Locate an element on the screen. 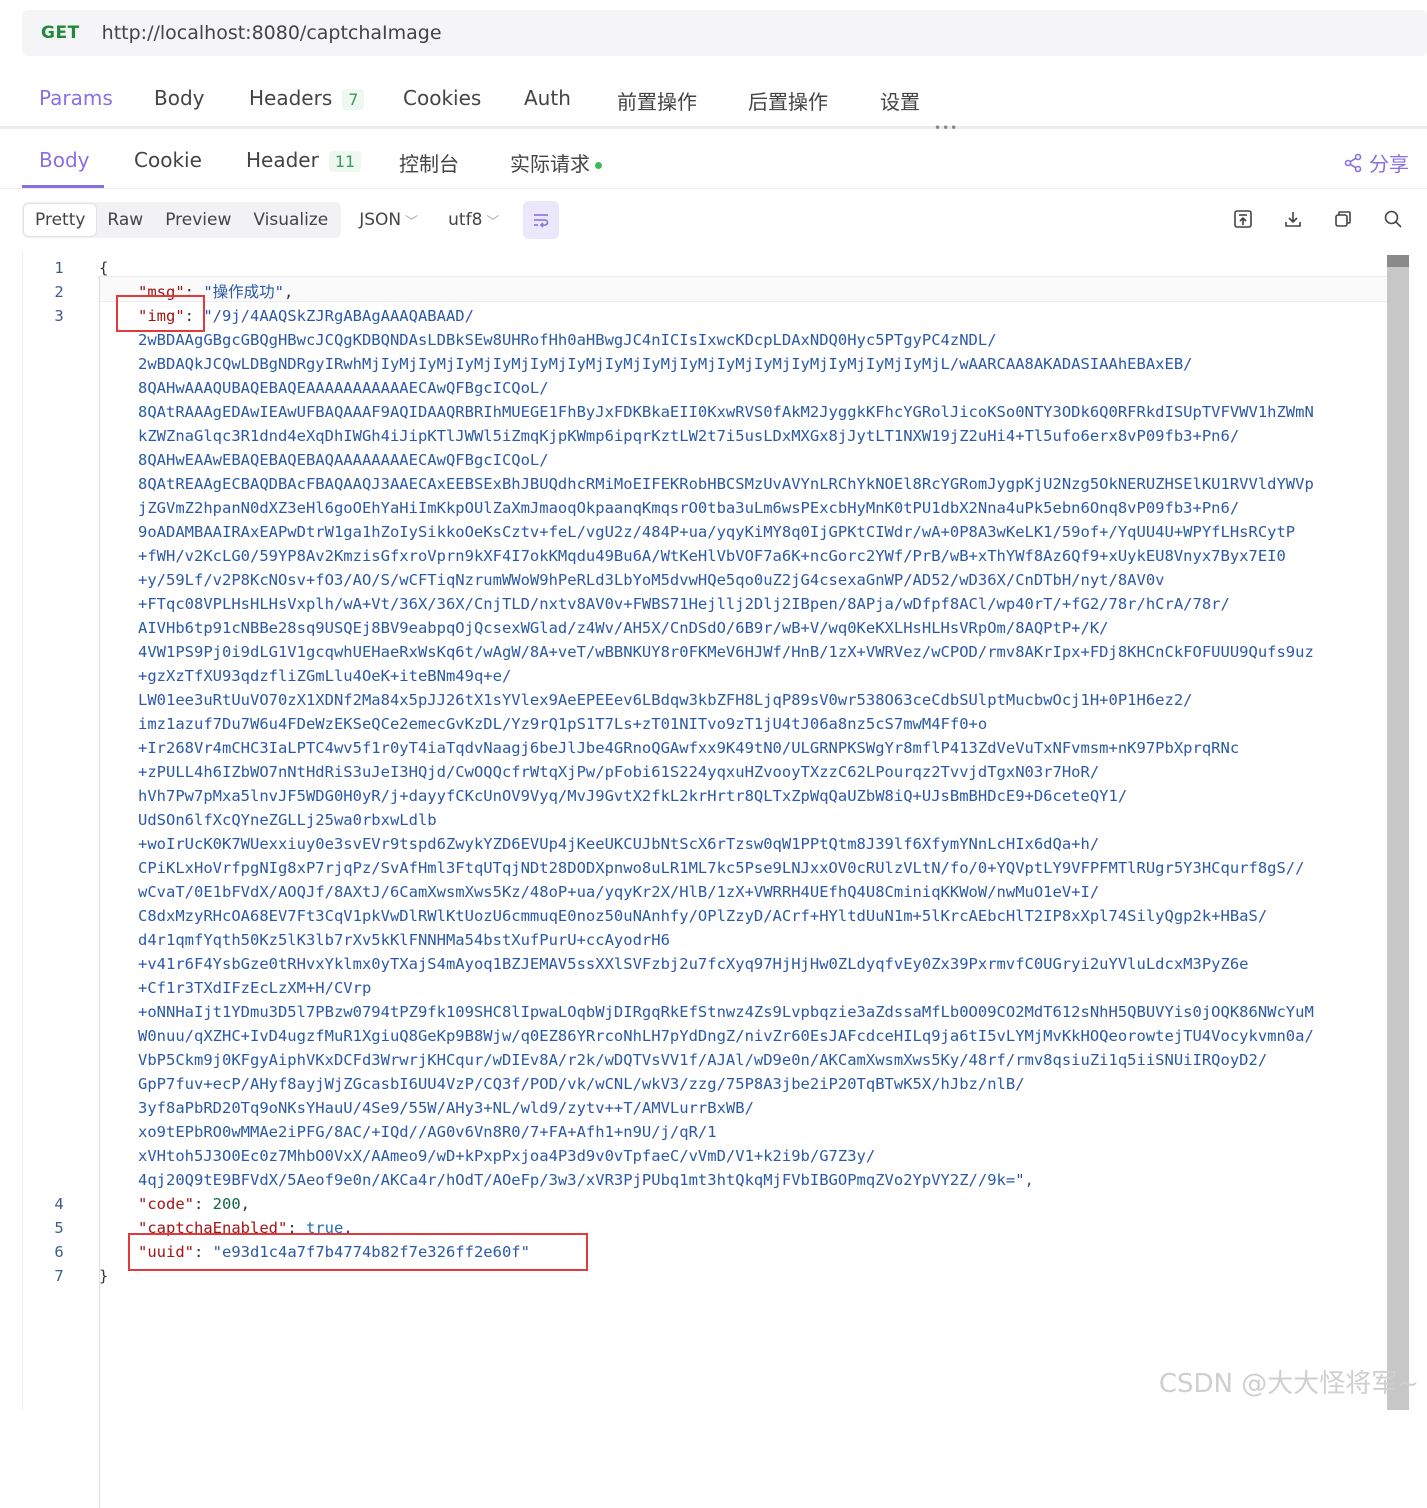 This screenshot has width=1427, height=1508. tab-params: Params is located at coordinates (76, 98).